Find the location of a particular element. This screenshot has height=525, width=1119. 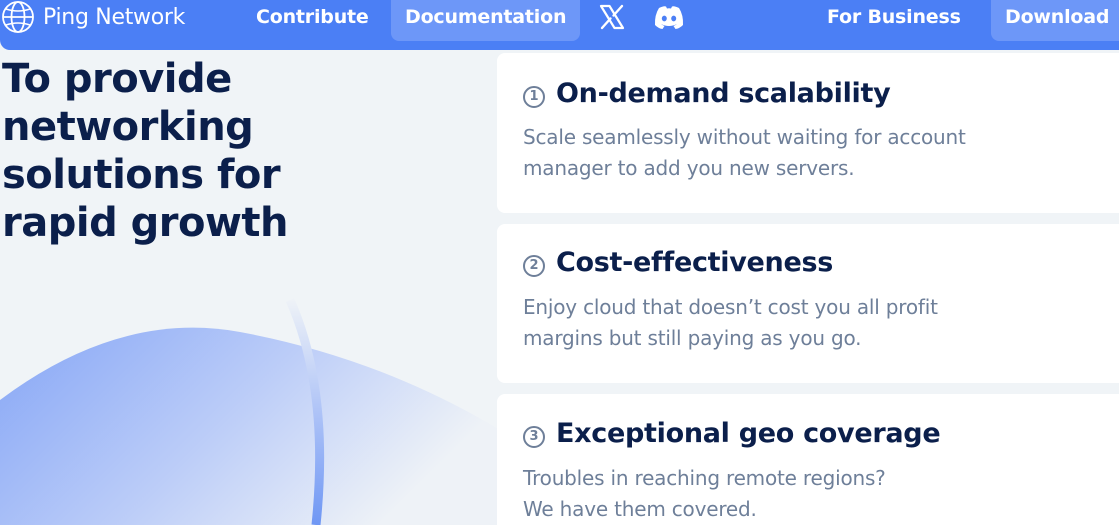

feature-title: On-demand scalability is located at coordinates (723, 93).